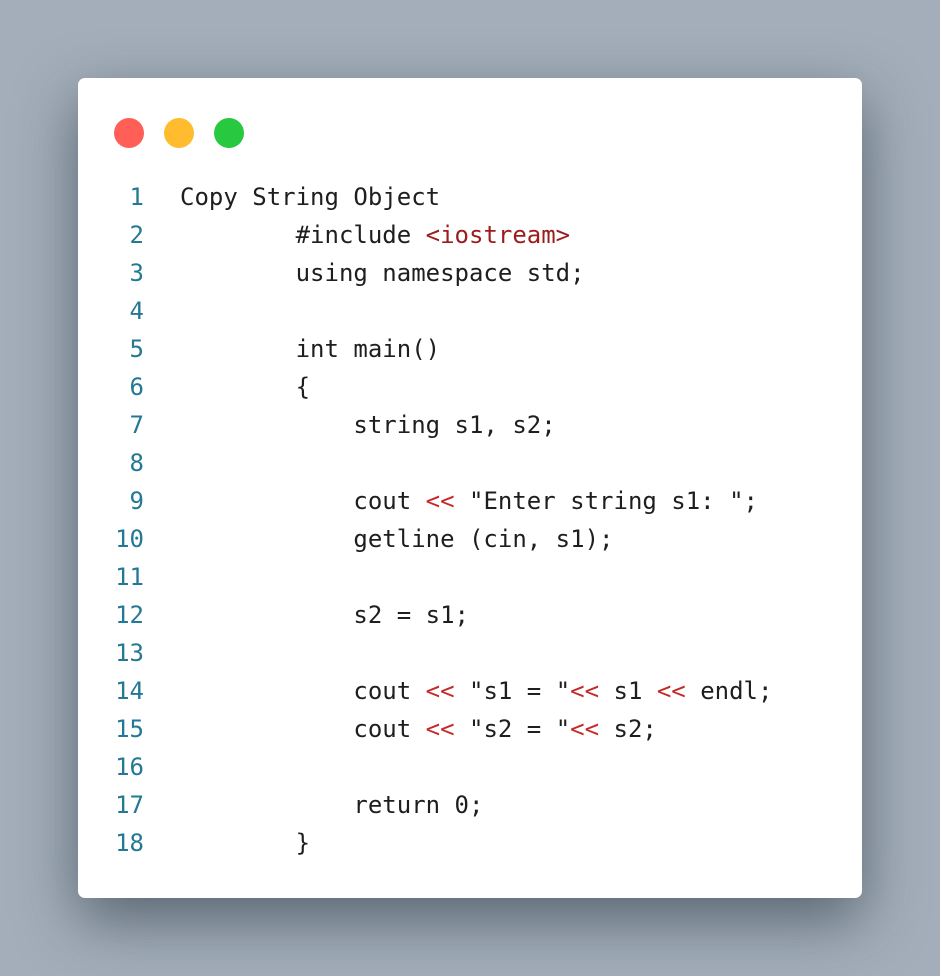 Image resolution: width=940 pixels, height=976 pixels. What do you see at coordinates (129, 615) in the screenshot?
I see `line-number: 12` at bounding box center [129, 615].